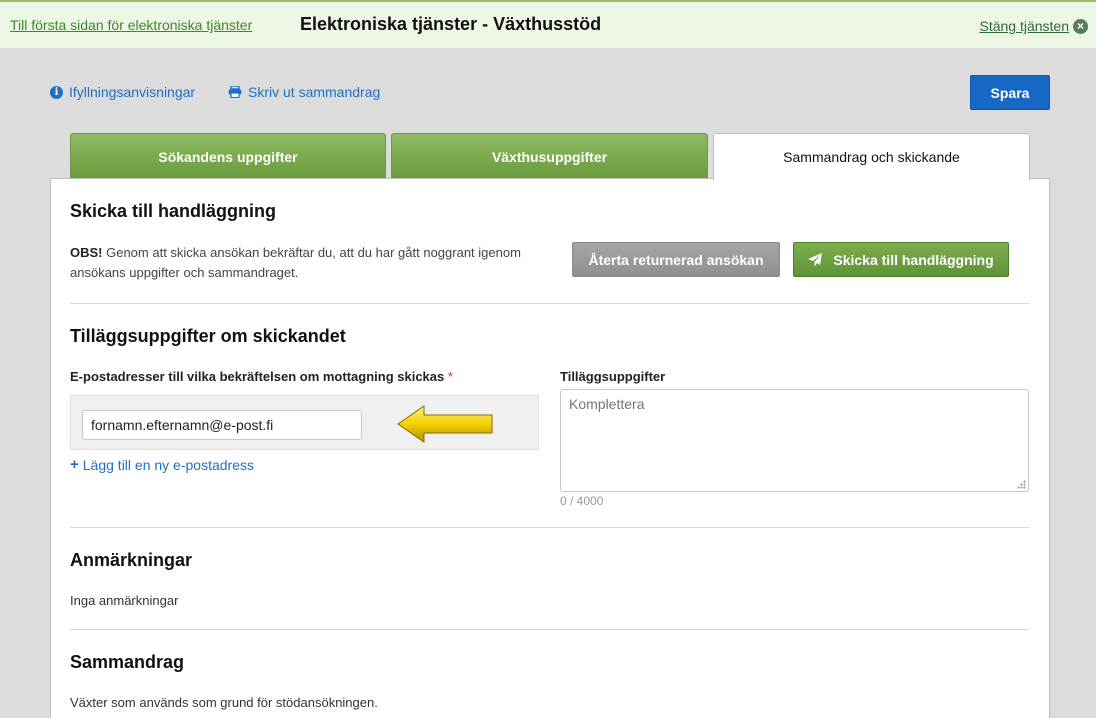 This screenshot has width=1096, height=718. What do you see at coordinates (451, 24) in the screenshot?
I see `app-title: Elektroniska tjänster - Växthusstöd` at bounding box center [451, 24].